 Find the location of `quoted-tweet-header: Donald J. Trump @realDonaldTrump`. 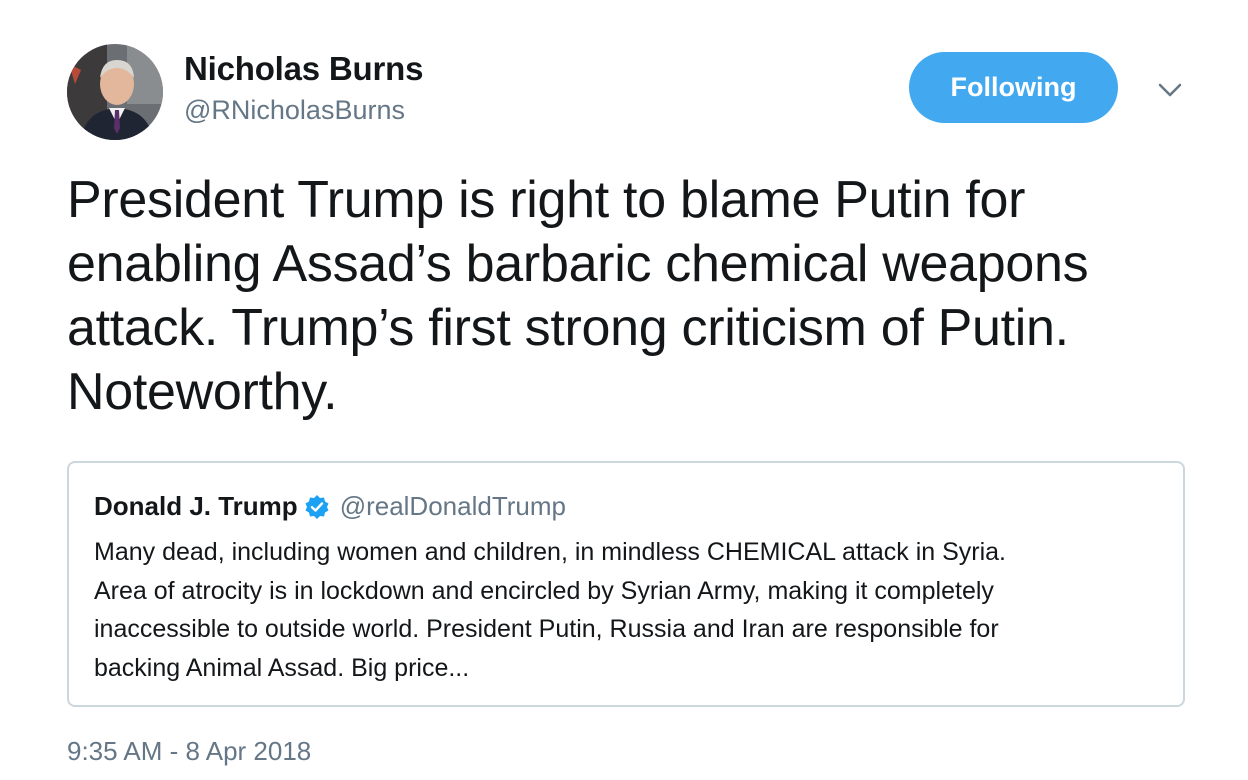

quoted-tweet-header: Donald J. Trump @realDonaldTrump is located at coordinates (330, 506).